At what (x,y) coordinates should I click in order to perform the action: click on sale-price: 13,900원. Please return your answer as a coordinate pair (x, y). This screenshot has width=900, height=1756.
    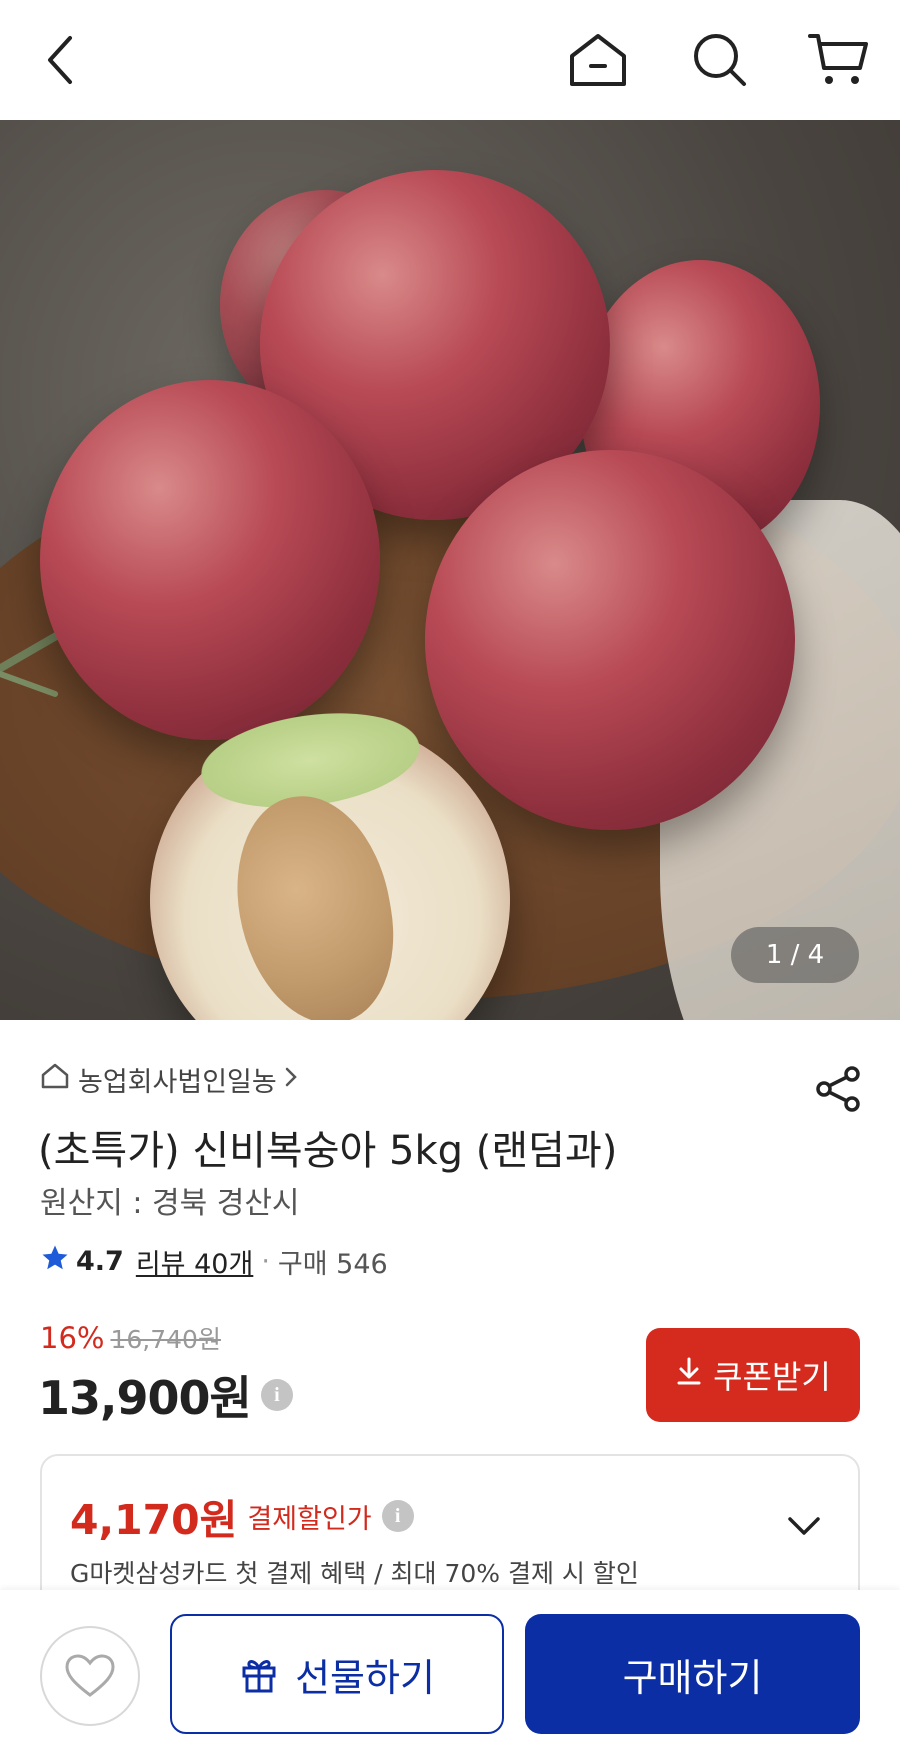
    Looking at the image, I should click on (145, 1398).